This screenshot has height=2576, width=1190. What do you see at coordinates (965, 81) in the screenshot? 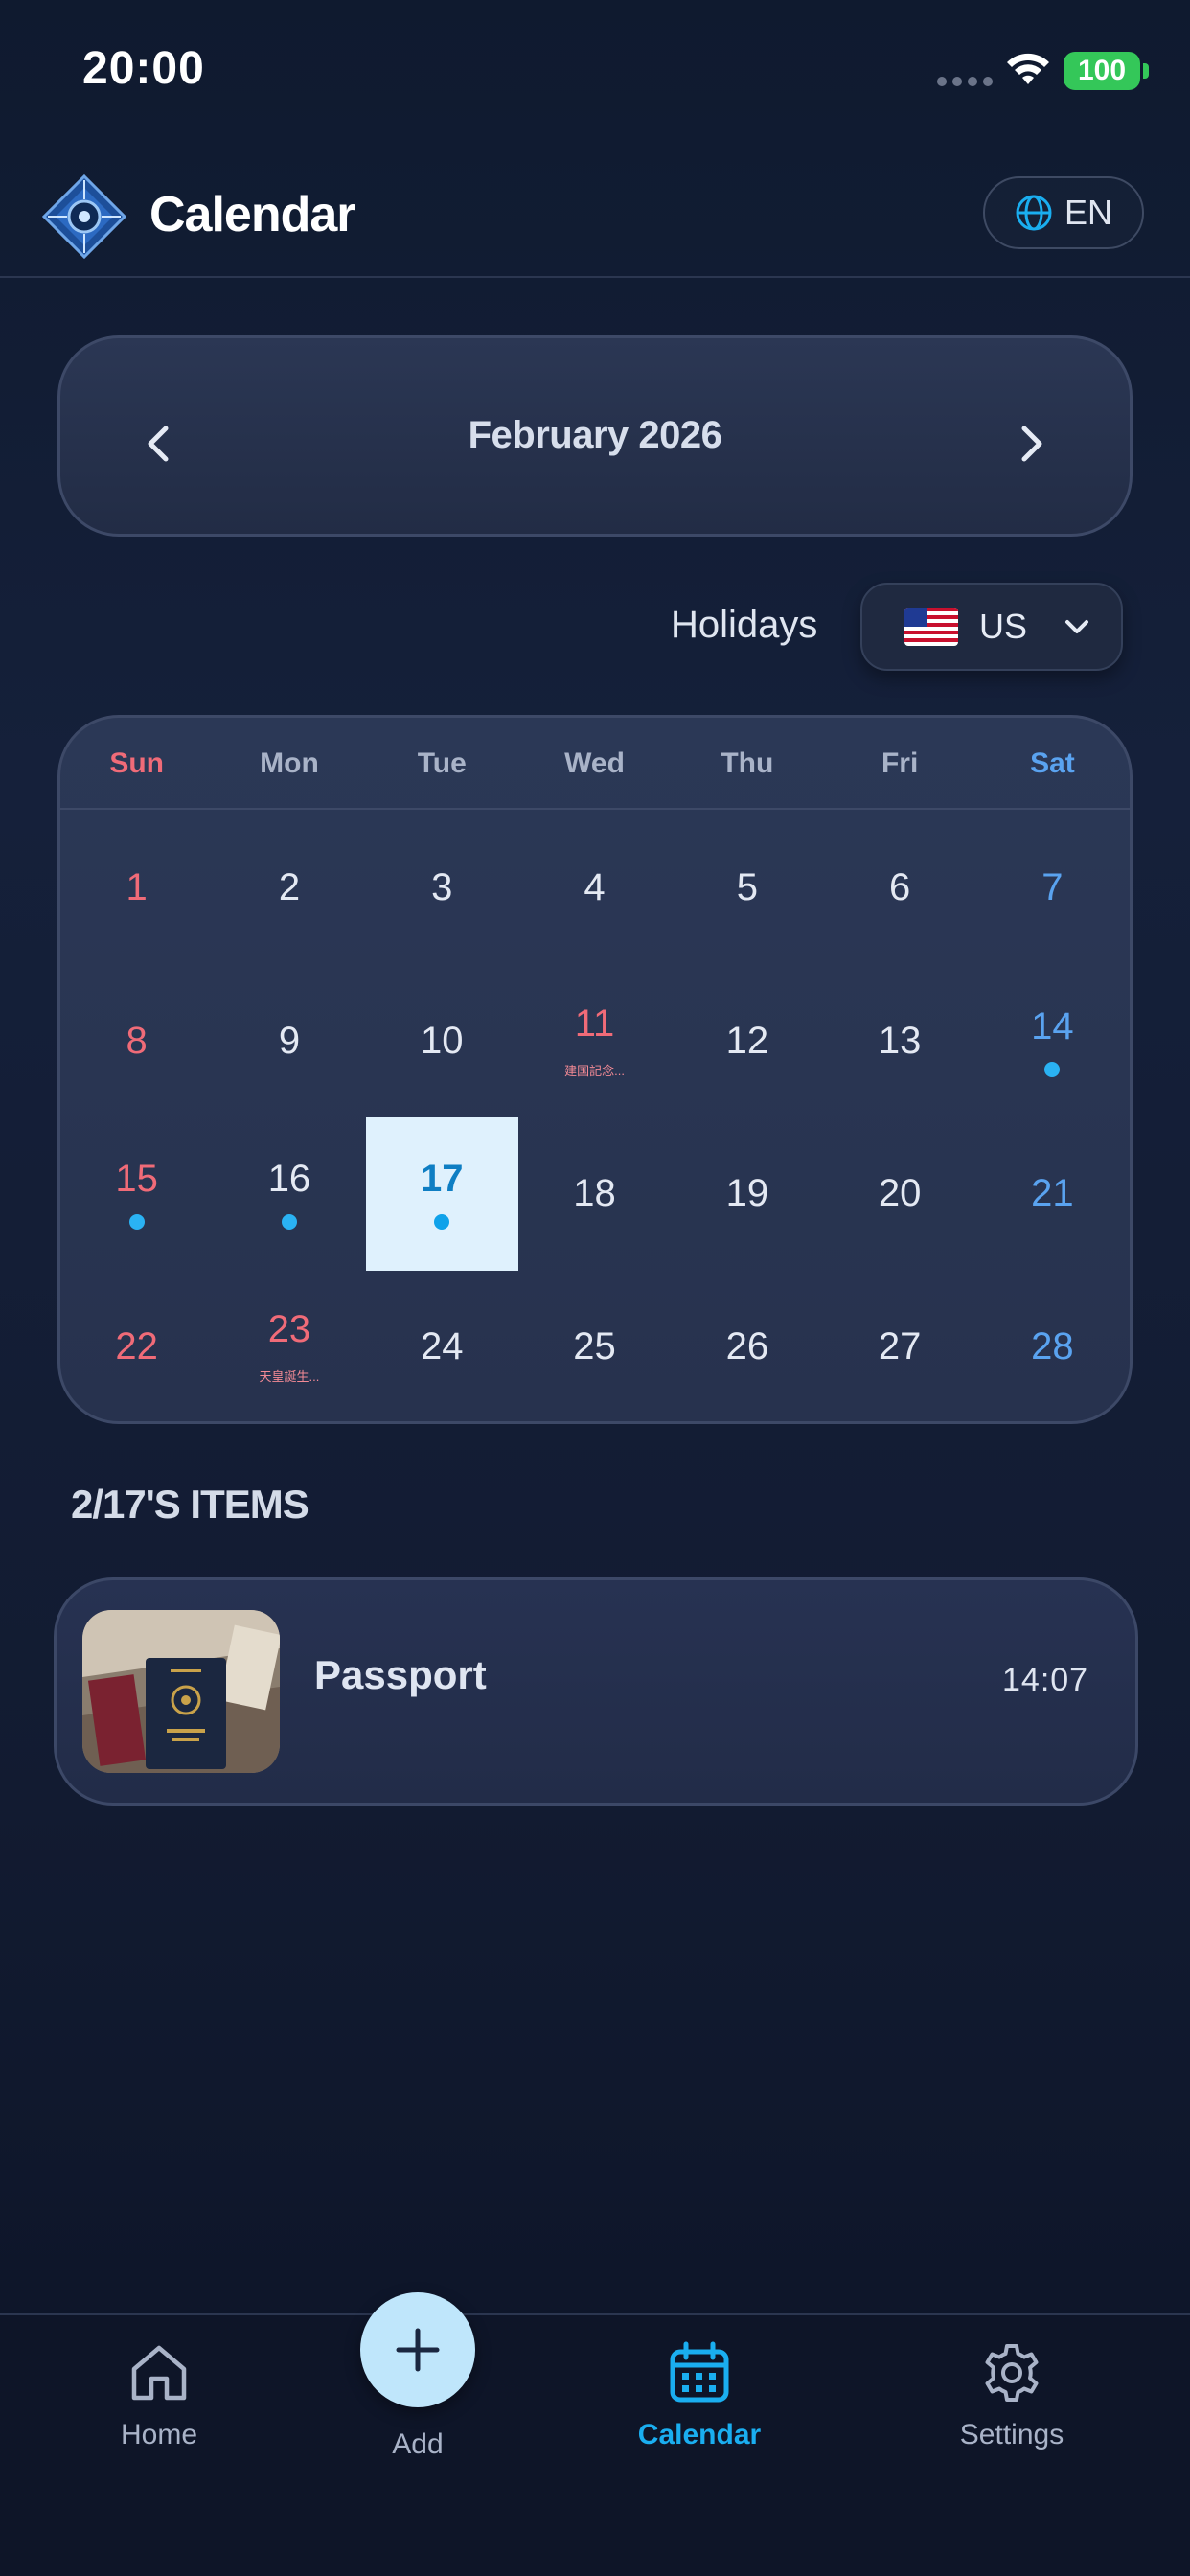
I see `signal-icon` at bounding box center [965, 81].